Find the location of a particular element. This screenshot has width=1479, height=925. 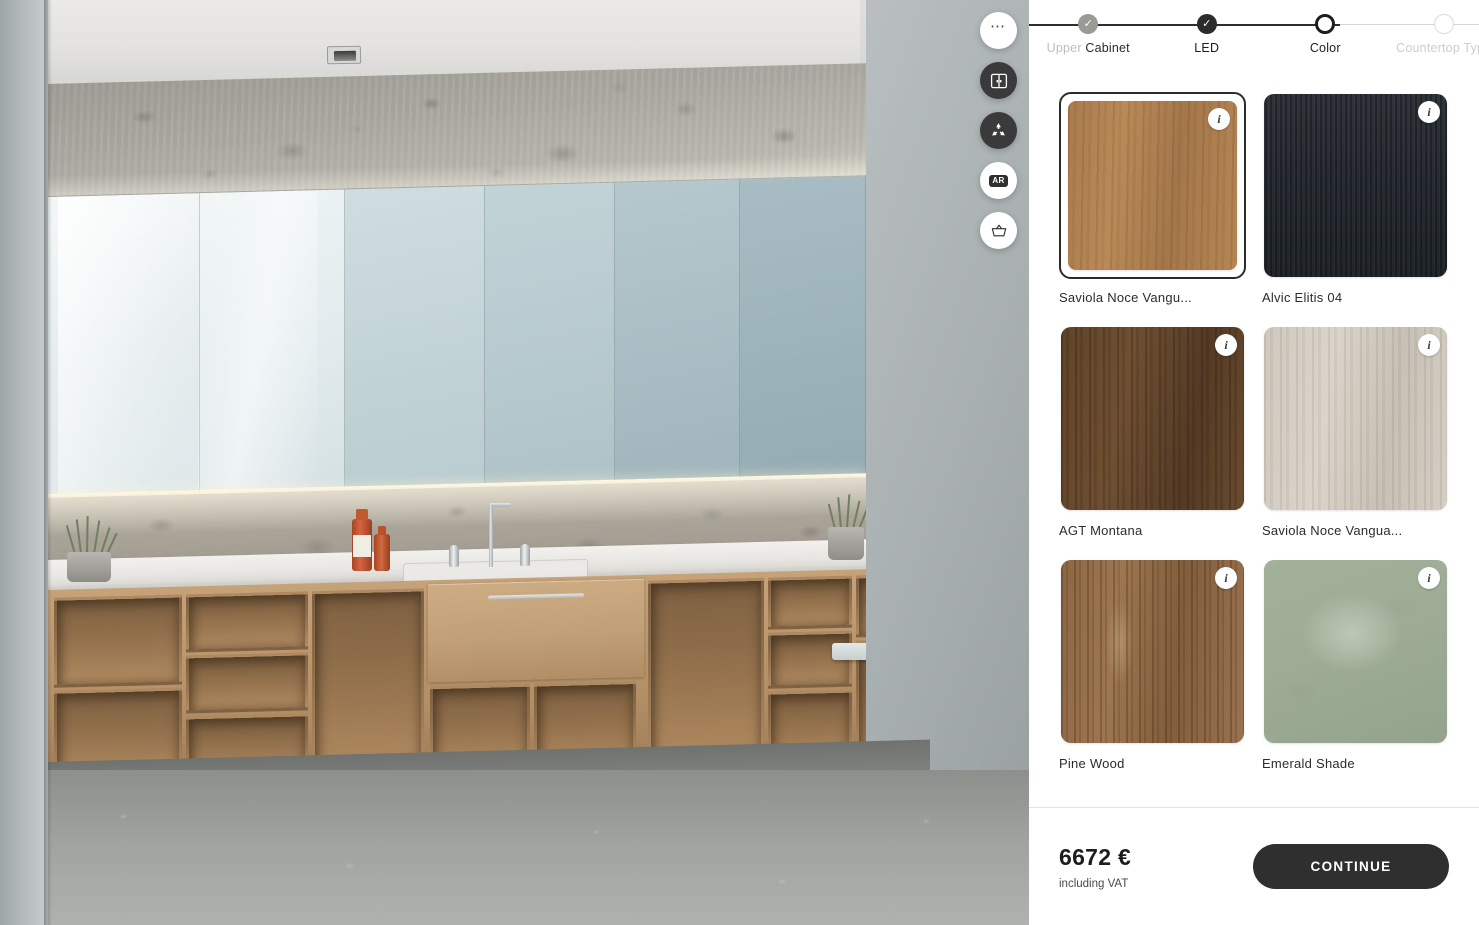

panel-footer: 6672 € including VAT CONTINUE is located at coordinates (1254, 866).